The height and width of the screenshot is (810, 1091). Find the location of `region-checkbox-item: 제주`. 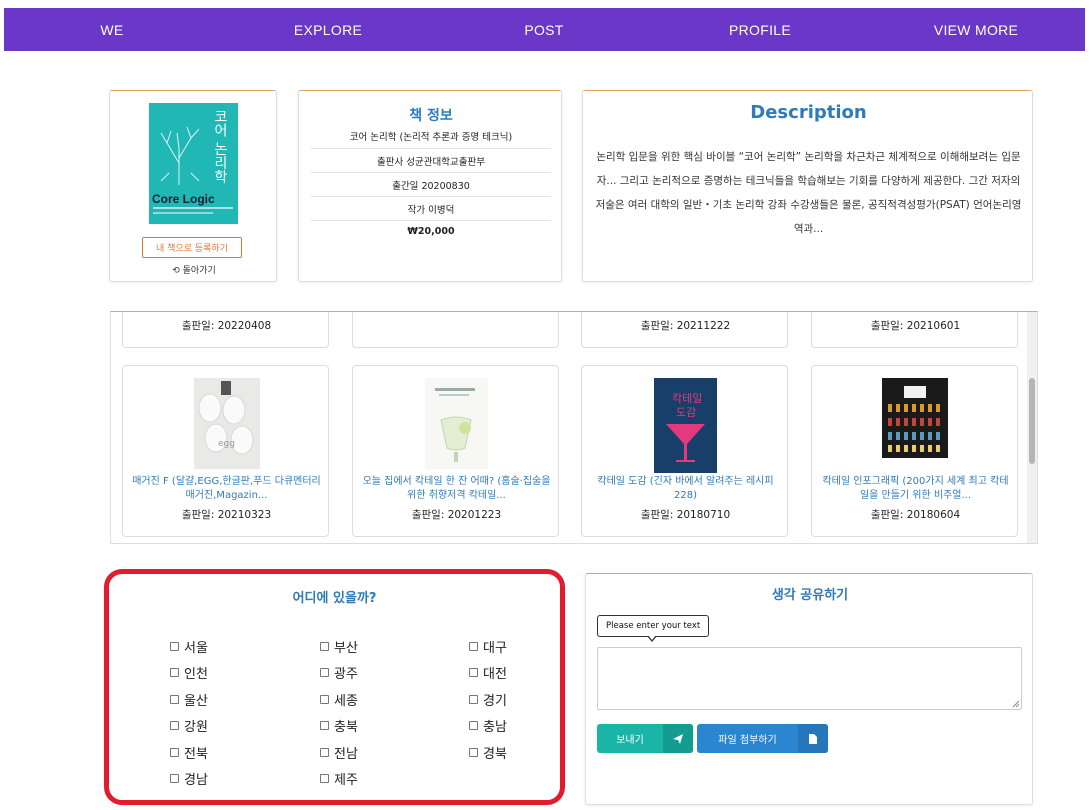

region-checkbox-item: 제주 is located at coordinates (339, 778).